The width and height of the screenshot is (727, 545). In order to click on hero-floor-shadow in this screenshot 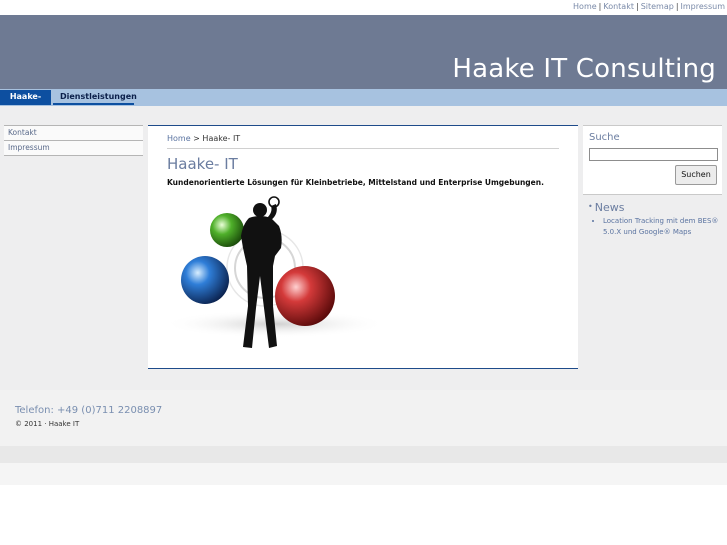, I will do `click(276, 324)`.